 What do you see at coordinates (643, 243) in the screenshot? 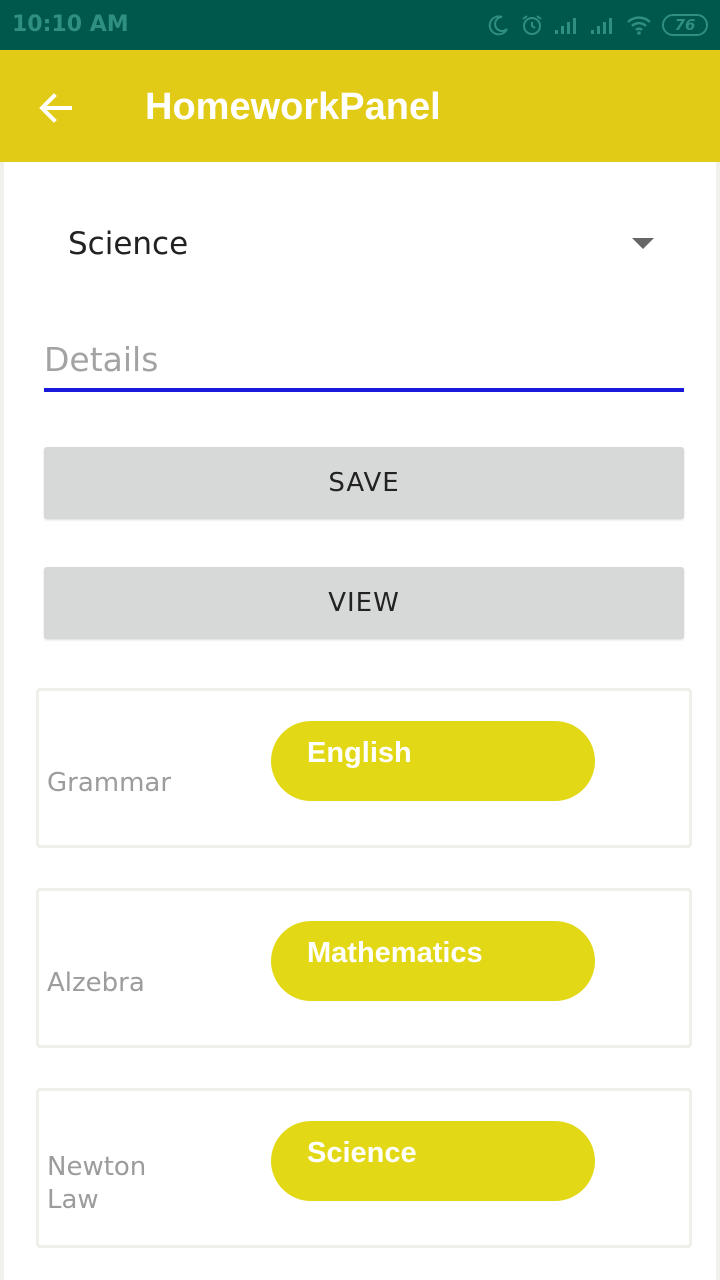
I see `dropdown-arrow-icon` at bounding box center [643, 243].